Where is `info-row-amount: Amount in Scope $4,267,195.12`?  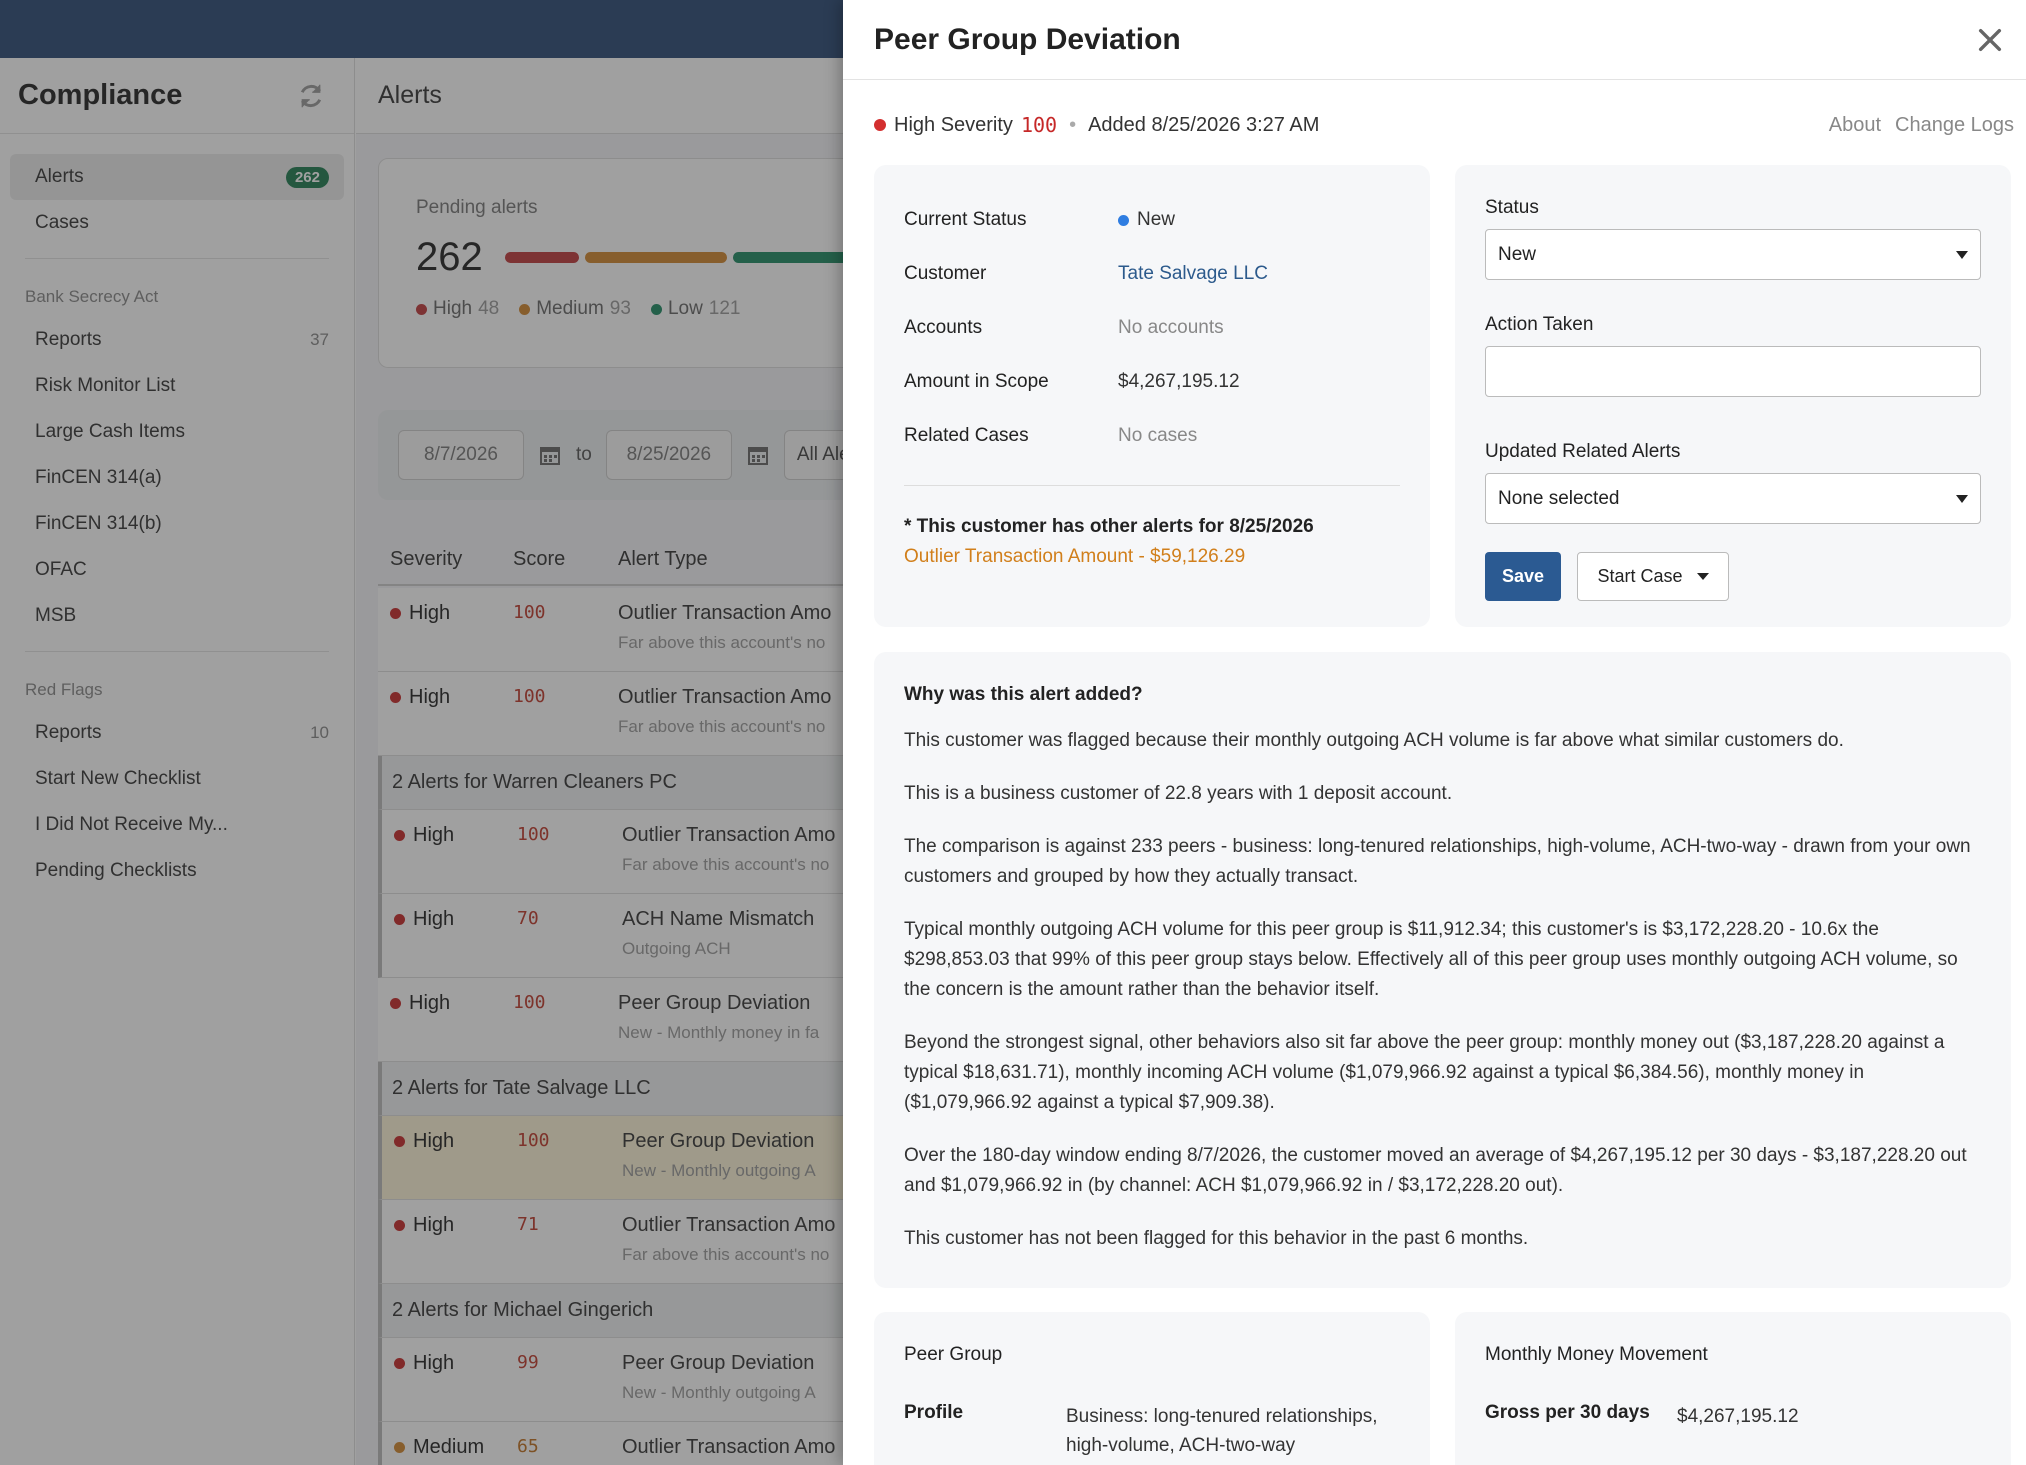 info-row-amount: Amount in Scope $4,267,195.12 is located at coordinates (1152, 382).